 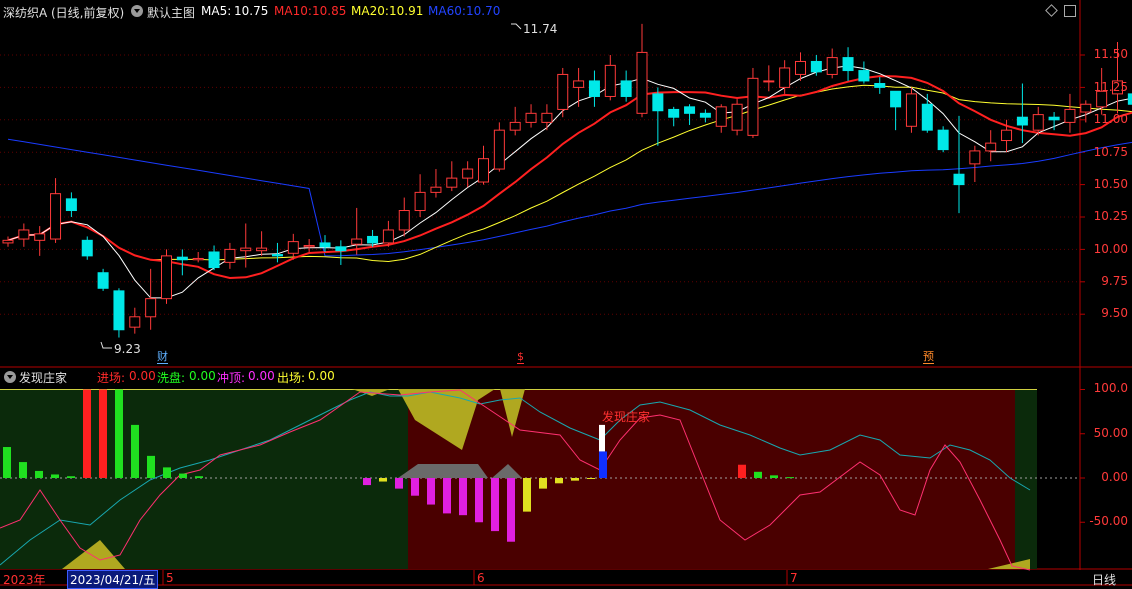 What do you see at coordinates (321, 376) in the screenshot?
I see `chuchang-value: 0.00` at bounding box center [321, 376].